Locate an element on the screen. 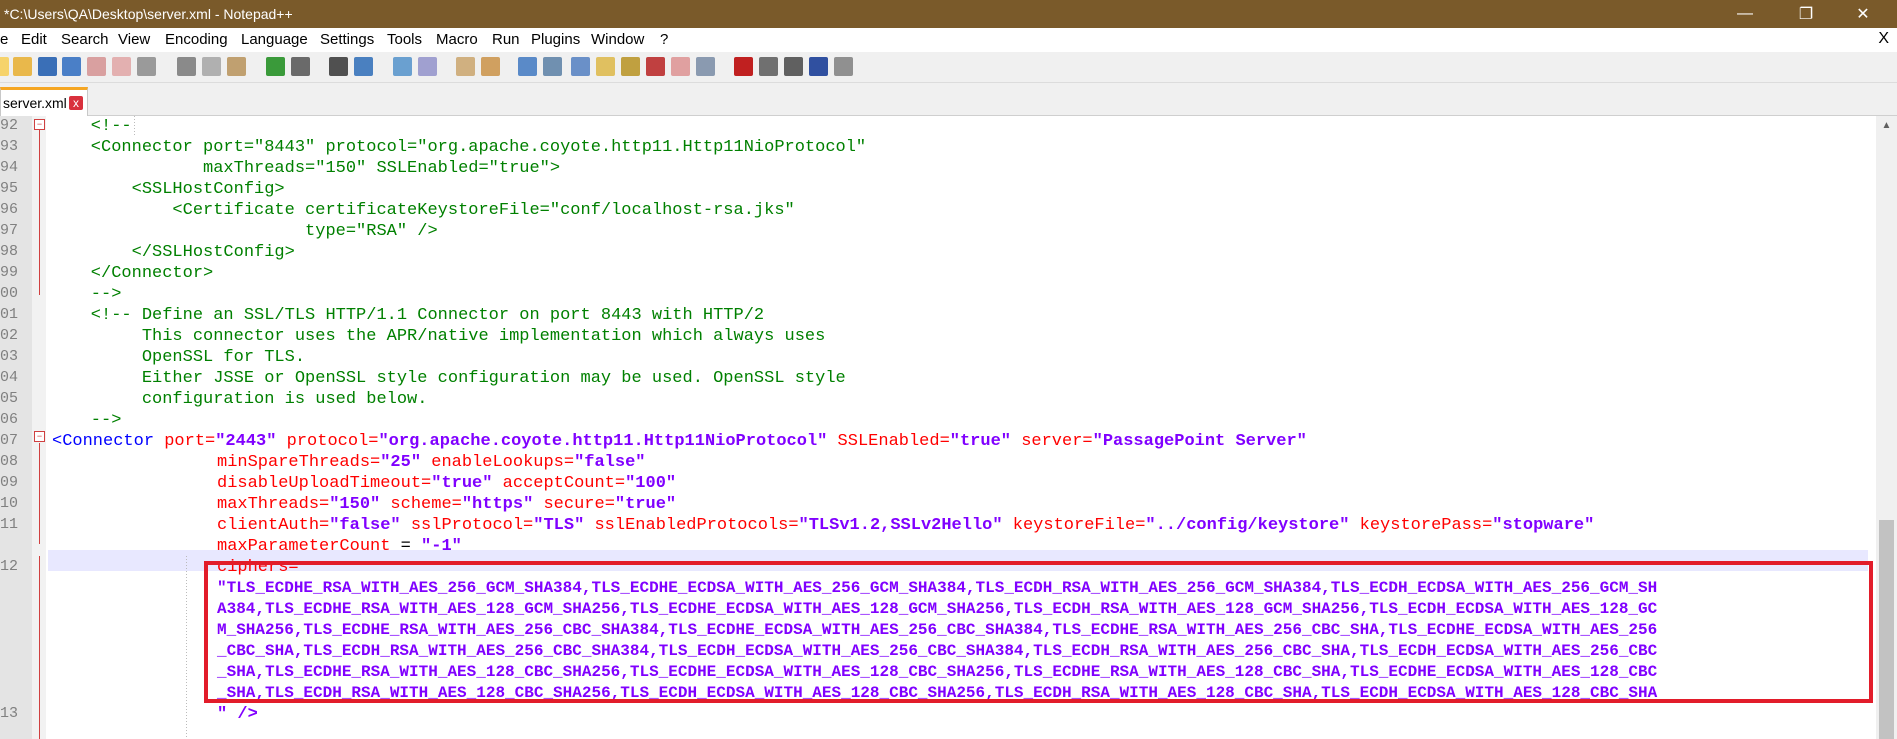 The image size is (1897, 739). line-number: 04 is located at coordinates (9, 377).